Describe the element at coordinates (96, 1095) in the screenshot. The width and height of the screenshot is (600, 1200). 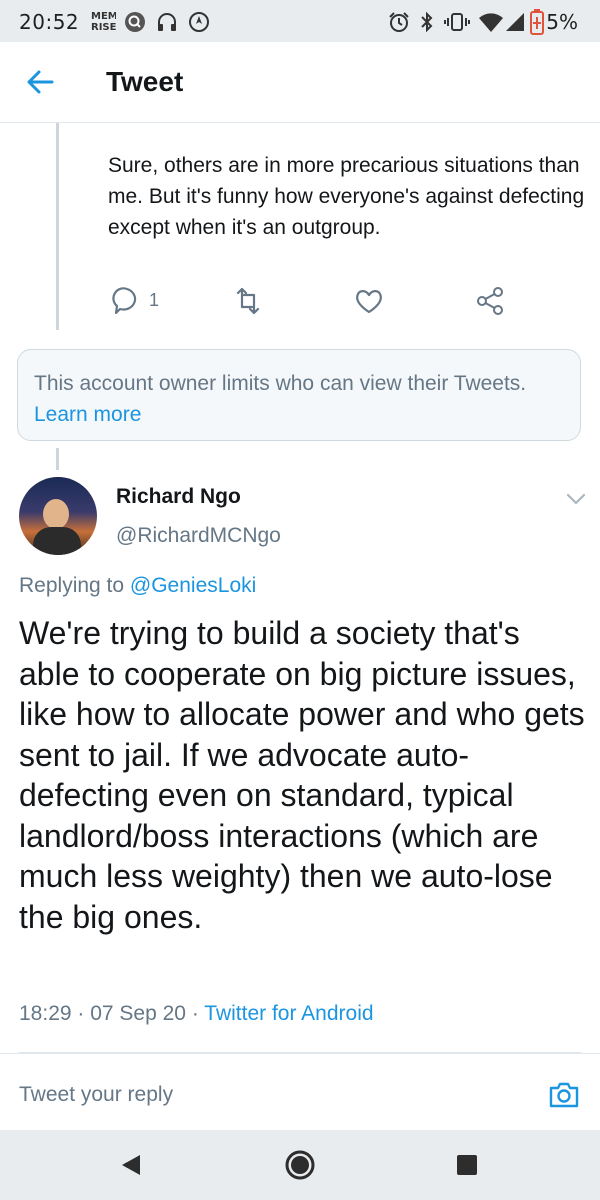
I see `reply-input: Tweet your reply` at that location.